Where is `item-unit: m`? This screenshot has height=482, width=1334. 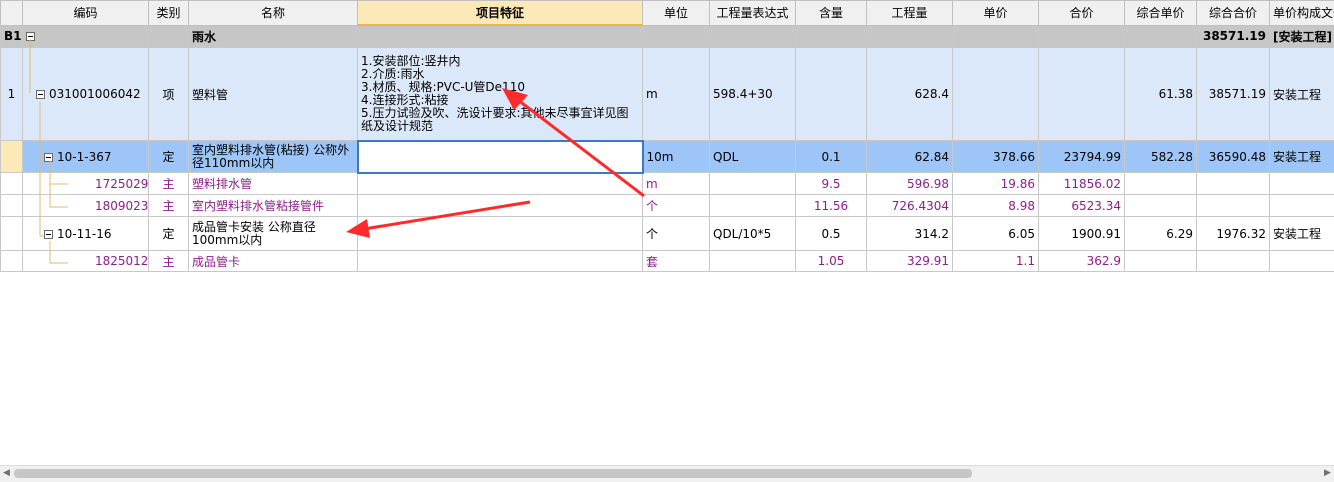
item-unit: m is located at coordinates (676, 94).